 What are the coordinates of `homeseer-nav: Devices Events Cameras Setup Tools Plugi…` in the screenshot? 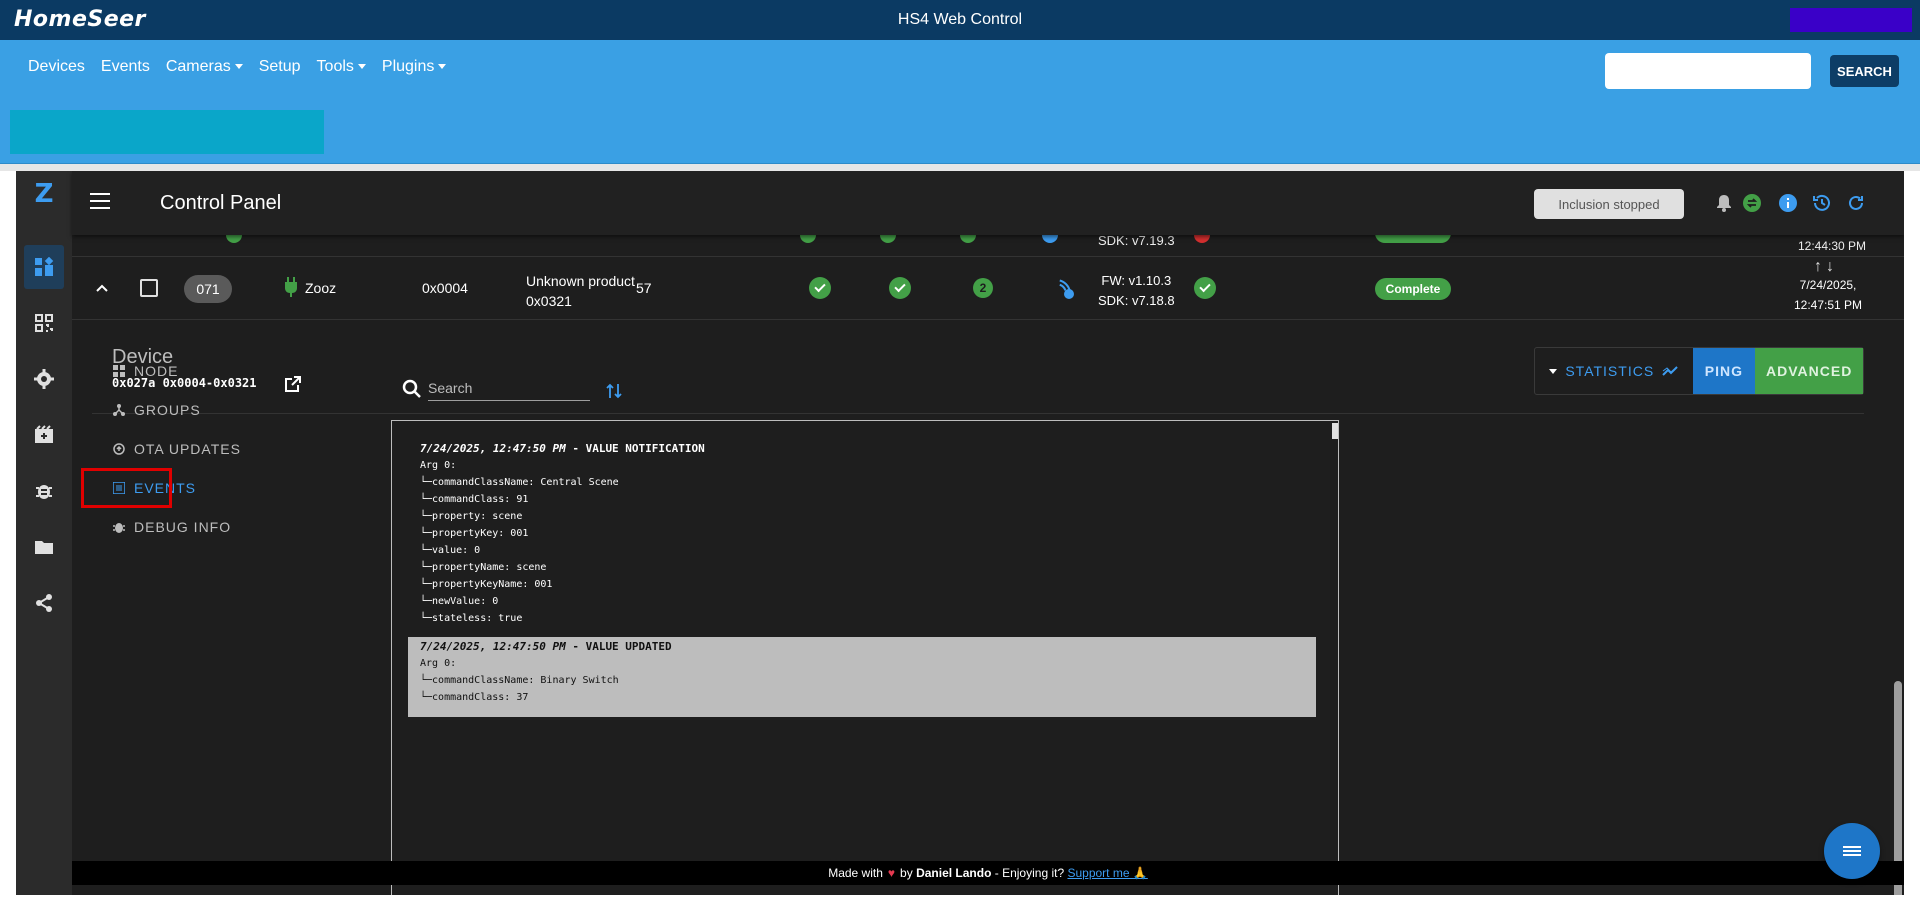 It's located at (960, 71).